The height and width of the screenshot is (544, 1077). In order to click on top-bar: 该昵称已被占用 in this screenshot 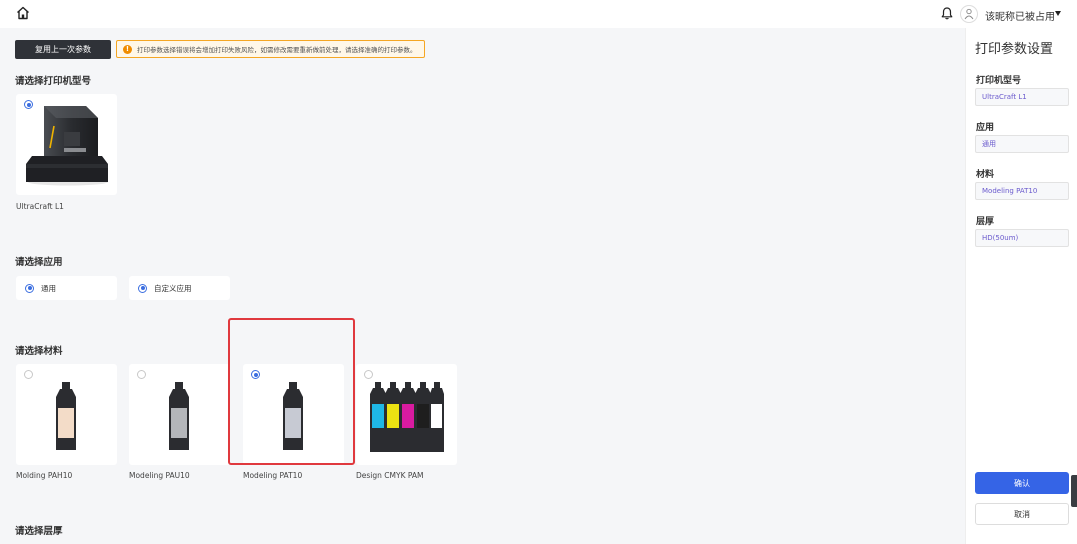, I will do `click(538, 14)`.